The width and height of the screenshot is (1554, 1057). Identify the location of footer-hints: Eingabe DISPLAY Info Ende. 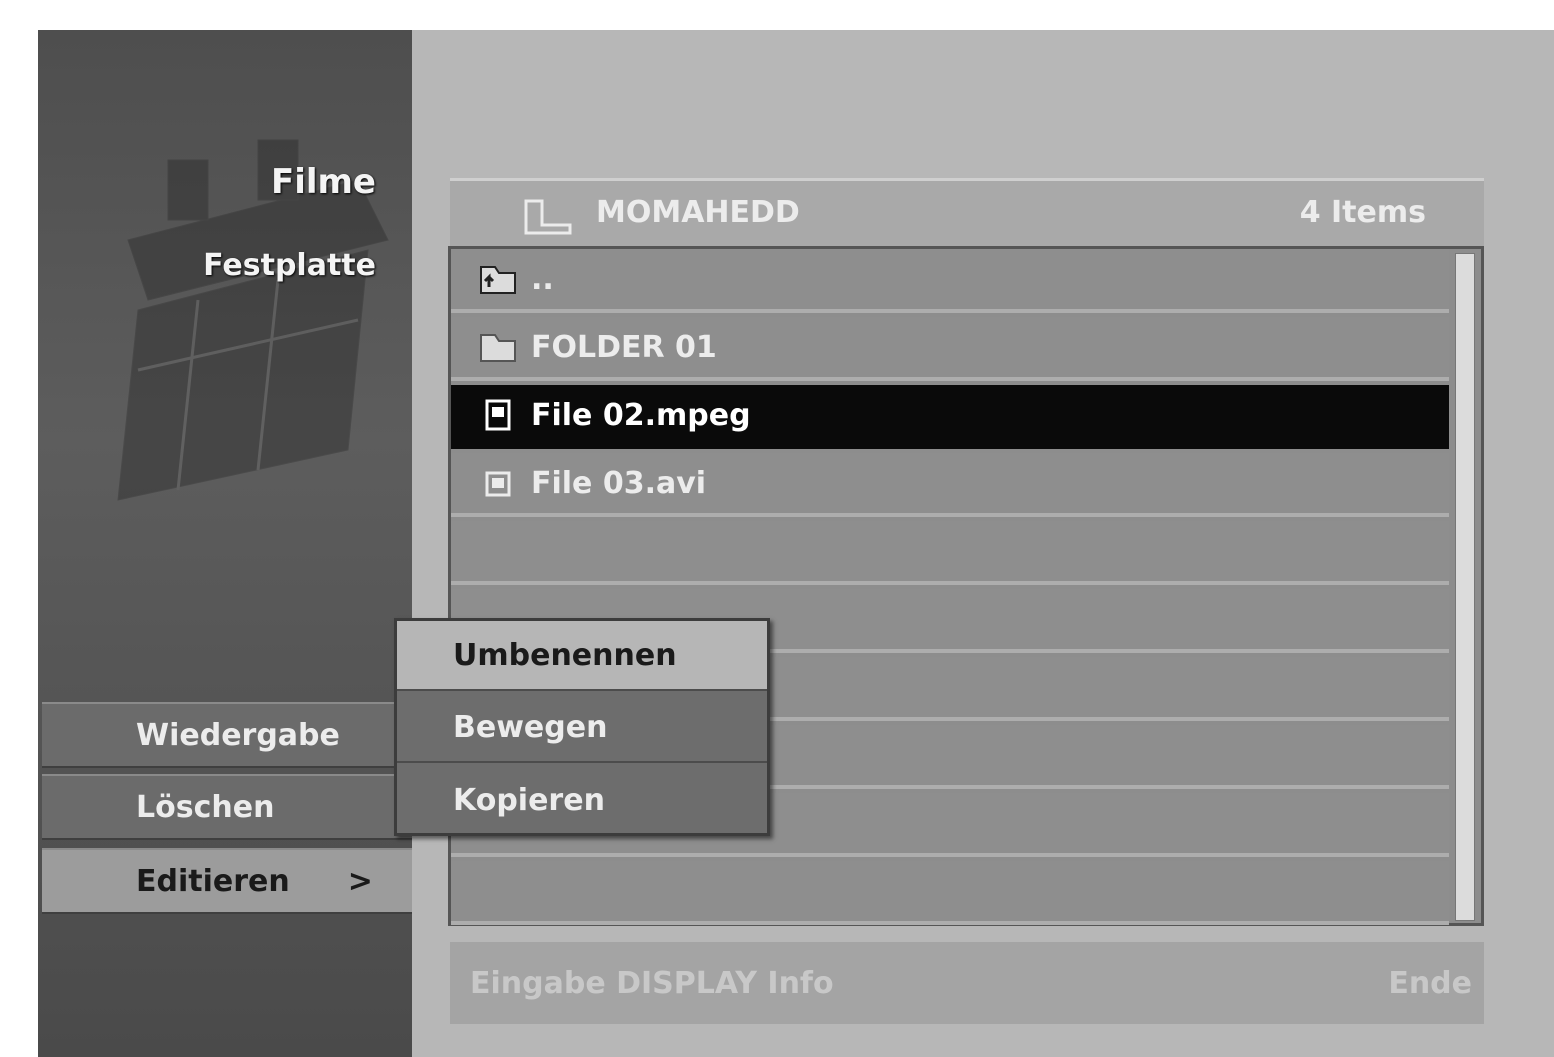
(967, 983).